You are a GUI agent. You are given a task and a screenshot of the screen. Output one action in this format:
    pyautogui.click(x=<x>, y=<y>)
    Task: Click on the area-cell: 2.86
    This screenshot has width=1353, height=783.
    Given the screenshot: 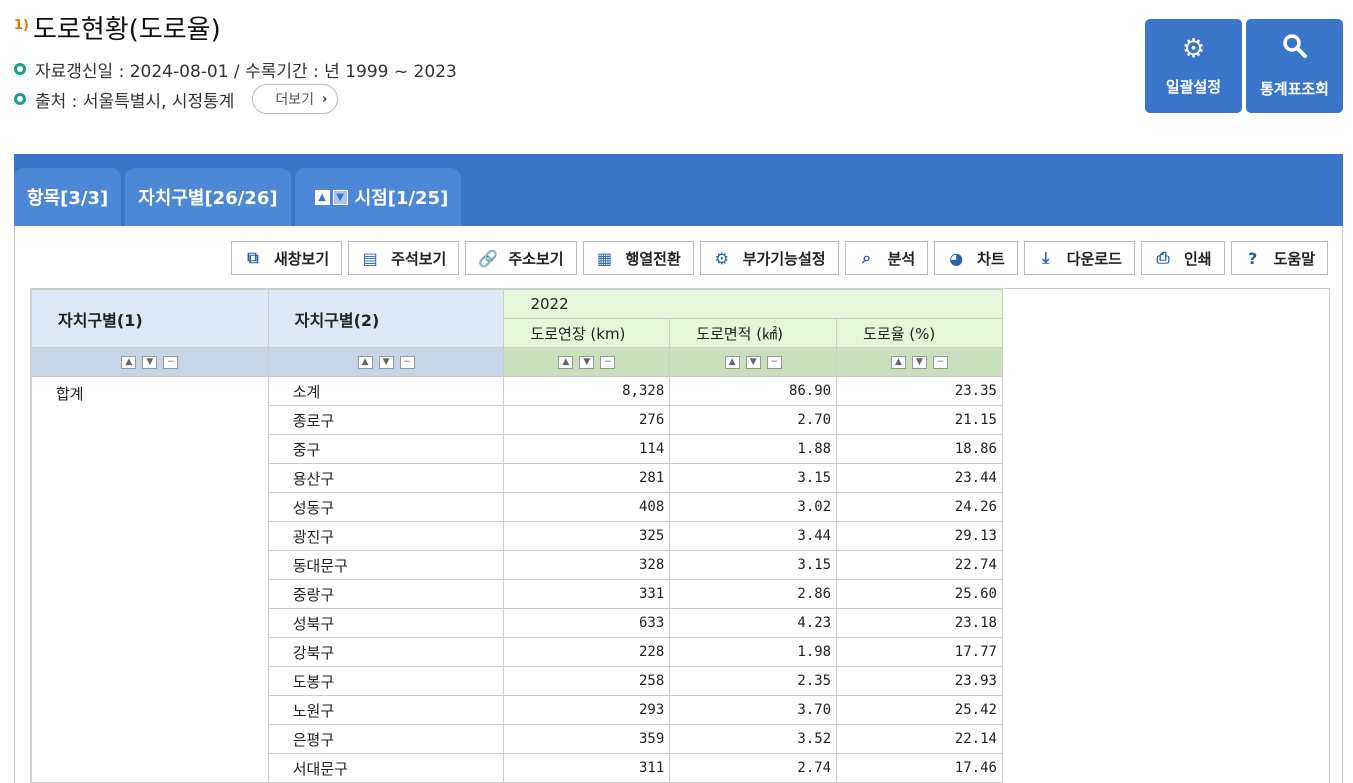 What is the action you would take?
    pyautogui.click(x=753, y=594)
    